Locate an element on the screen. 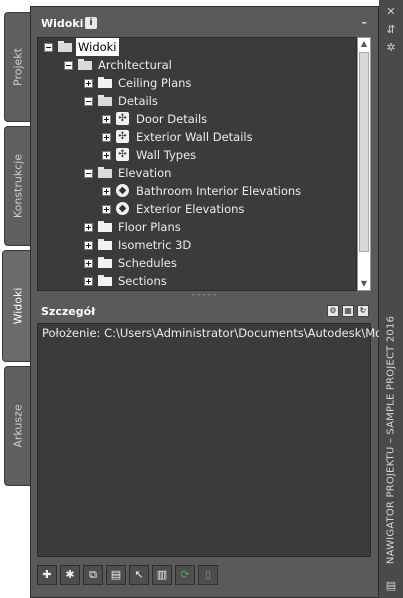 The width and height of the screenshot is (403, 598). open-view-icon: ⧉ is located at coordinates (93, 575).